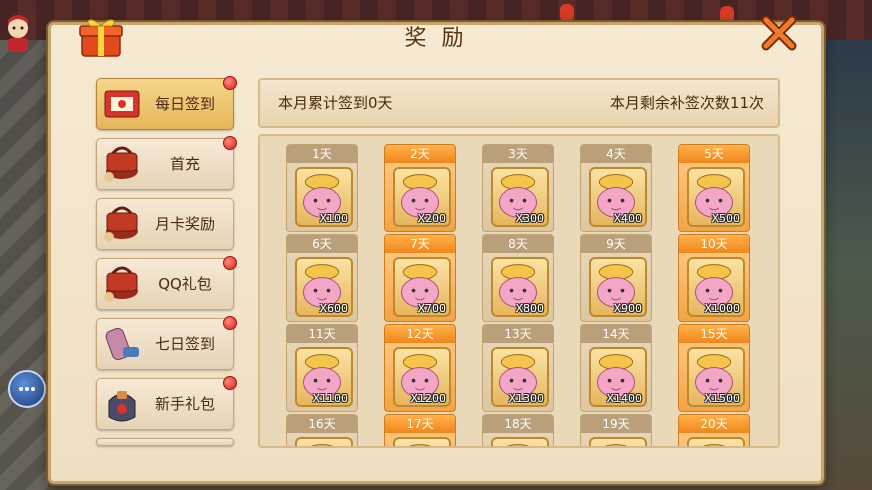  I want to click on day-label: 20天, so click(714, 424).